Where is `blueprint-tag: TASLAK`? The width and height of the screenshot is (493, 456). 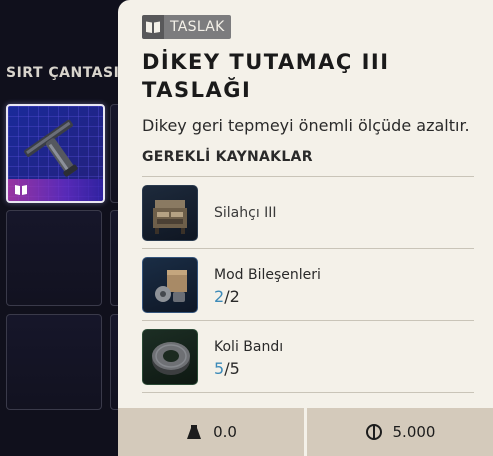
blueprint-tag: TASLAK is located at coordinates (186, 27).